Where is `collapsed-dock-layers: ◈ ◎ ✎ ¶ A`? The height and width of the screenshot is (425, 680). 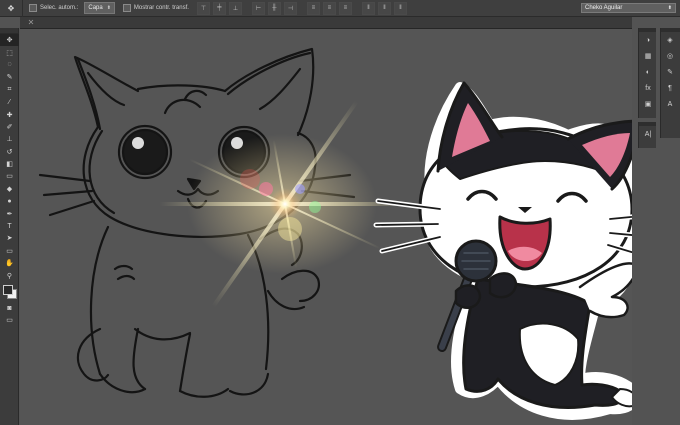 collapsed-dock-layers: ◈ ◎ ✎ ¶ A is located at coordinates (670, 83).